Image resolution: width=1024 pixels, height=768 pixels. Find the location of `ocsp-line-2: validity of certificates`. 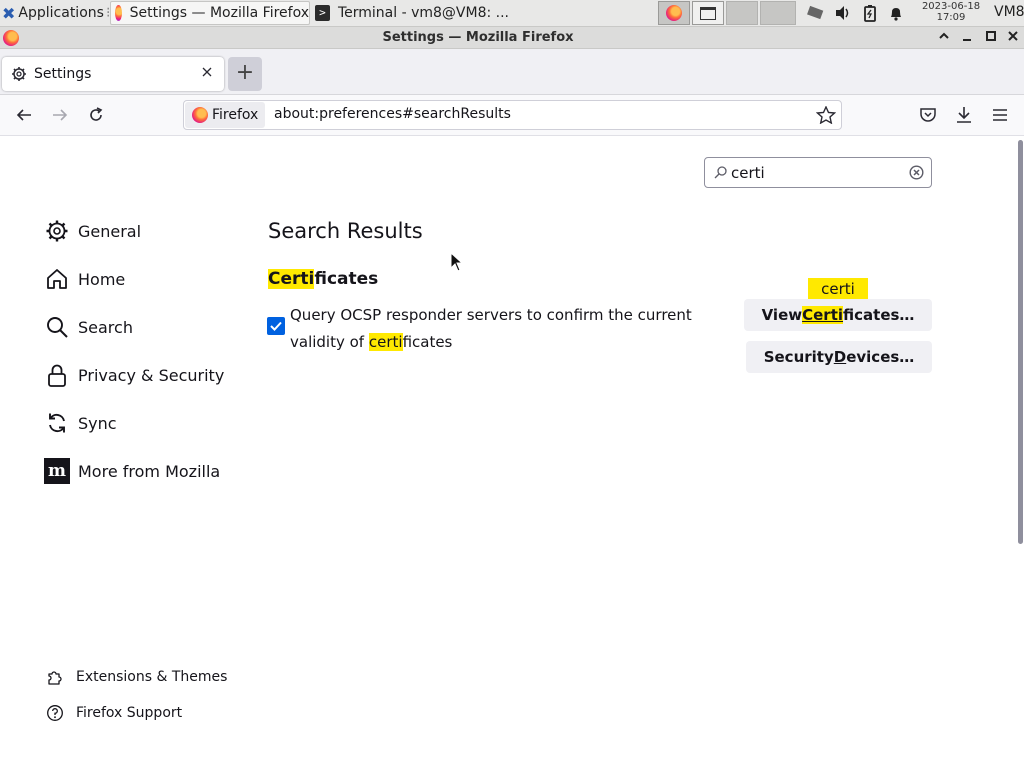

ocsp-line-2: validity of certificates is located at coordinates (500, 342).